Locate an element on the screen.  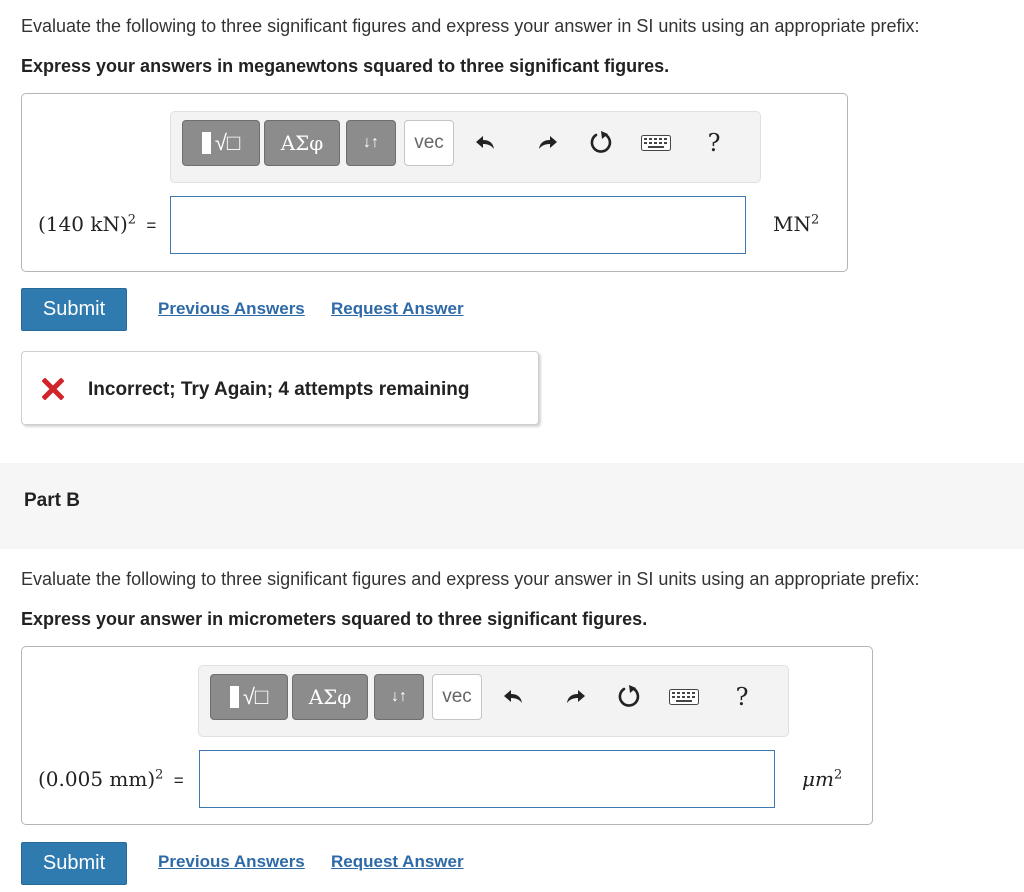
part-b-title: Part B is located at coordinates (52, 500).